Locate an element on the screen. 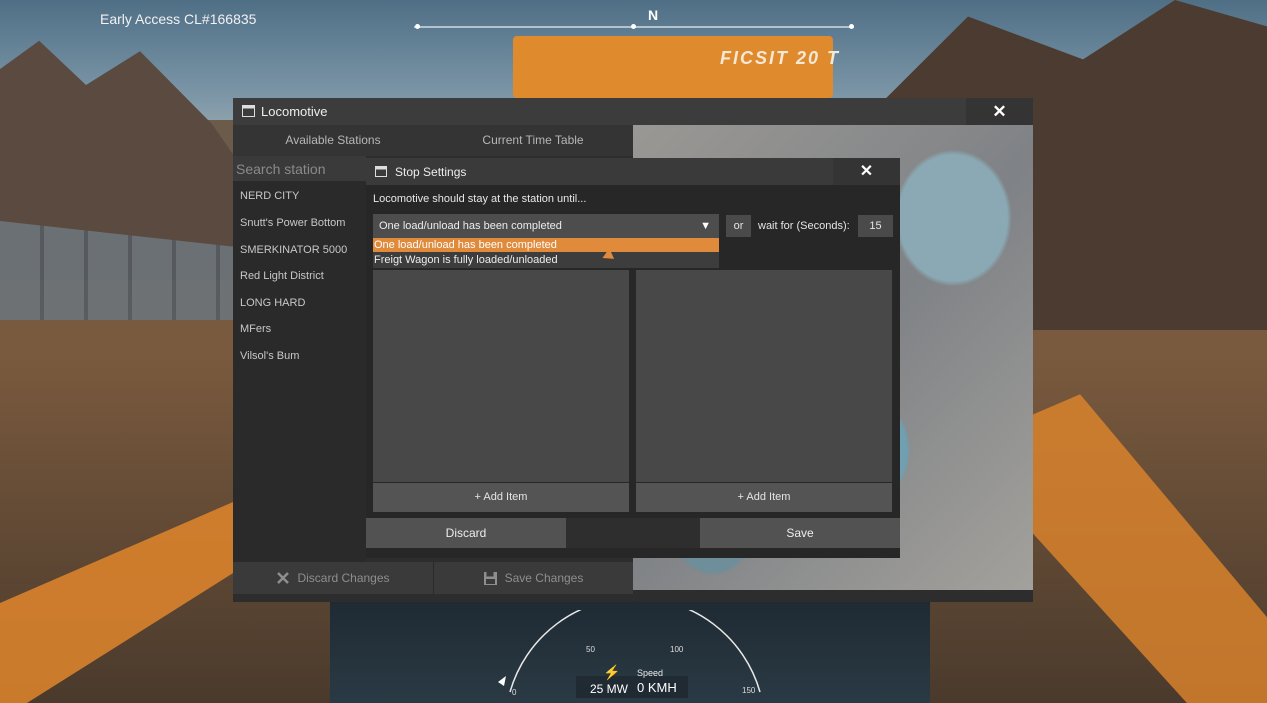 This screenshot has width=1267, height=703. stop-condition-dropdown: One load/unload has been completed ▼ is located at coordinates (546, 226).